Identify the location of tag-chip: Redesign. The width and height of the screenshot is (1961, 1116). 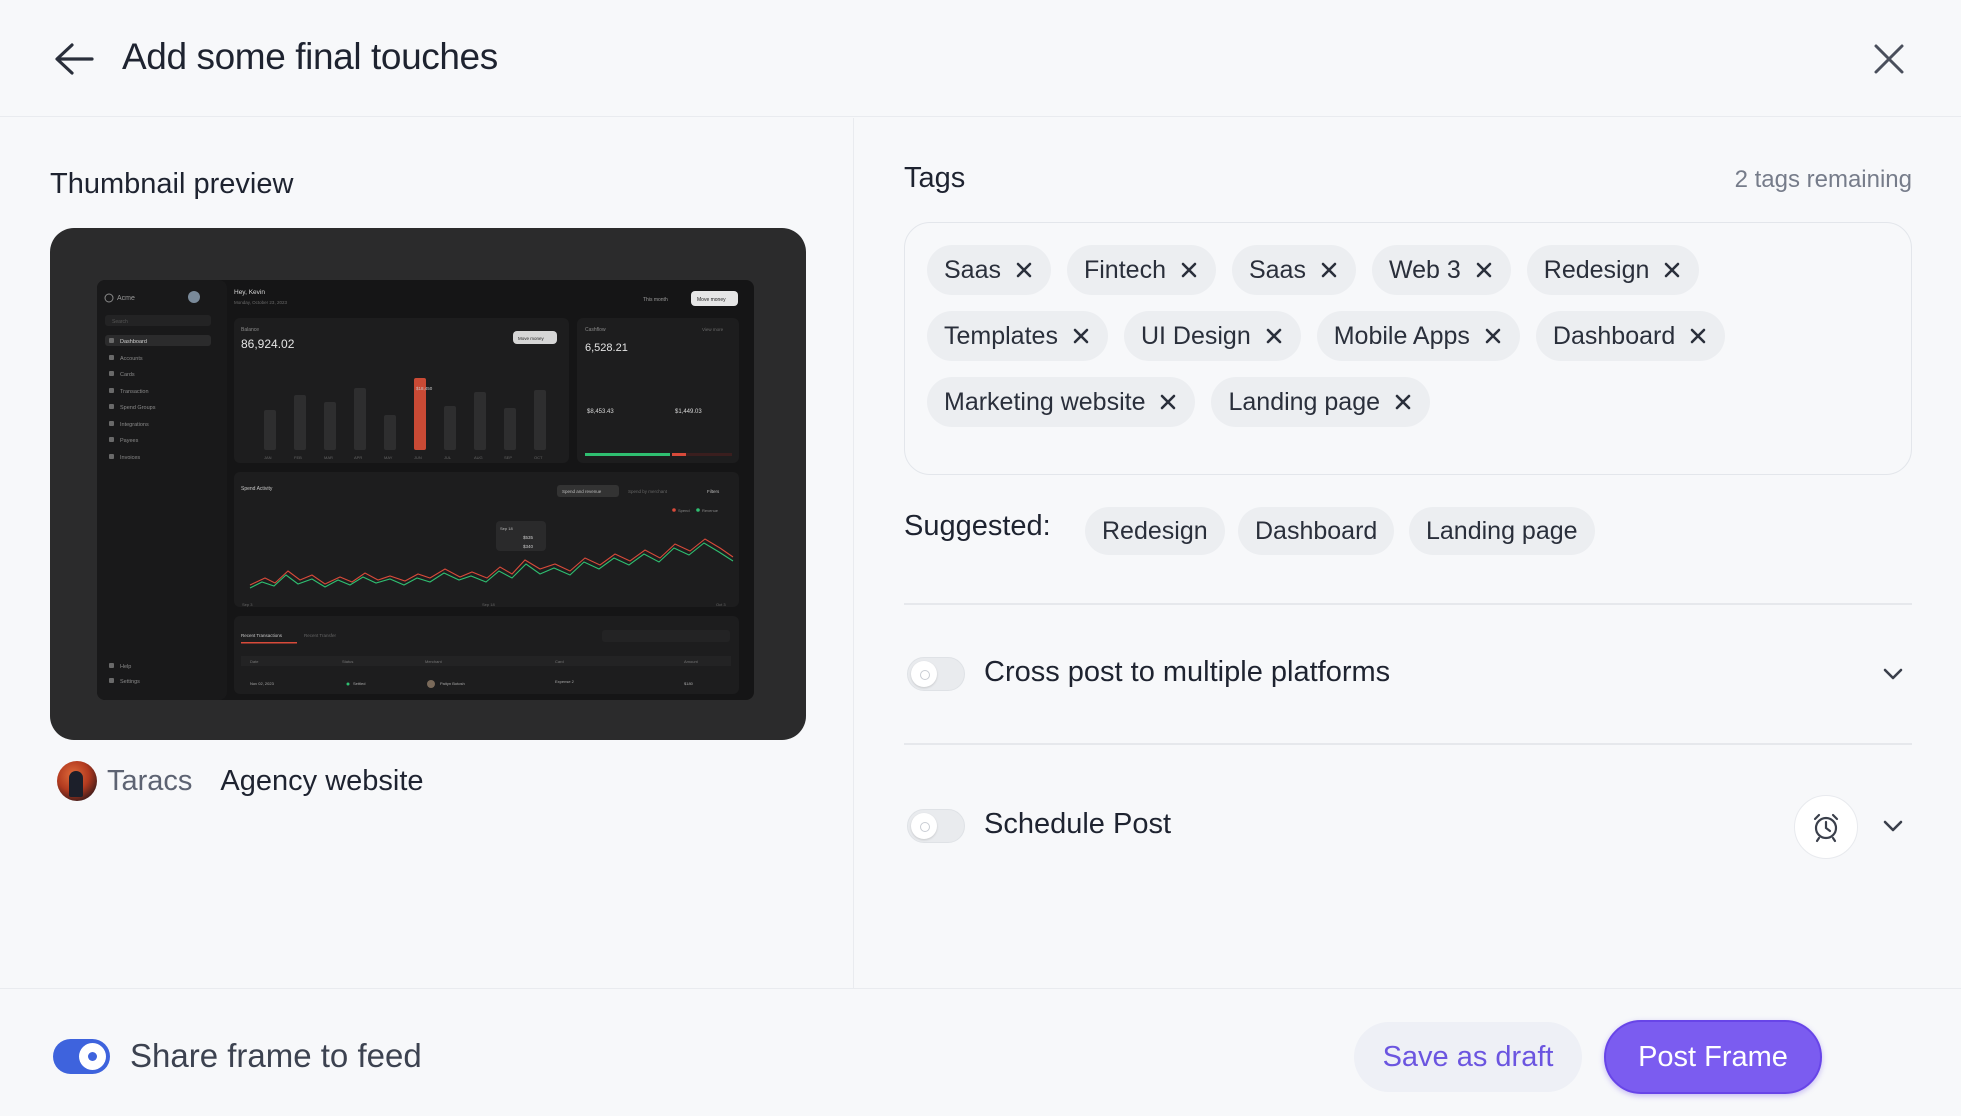
(1613, 270).